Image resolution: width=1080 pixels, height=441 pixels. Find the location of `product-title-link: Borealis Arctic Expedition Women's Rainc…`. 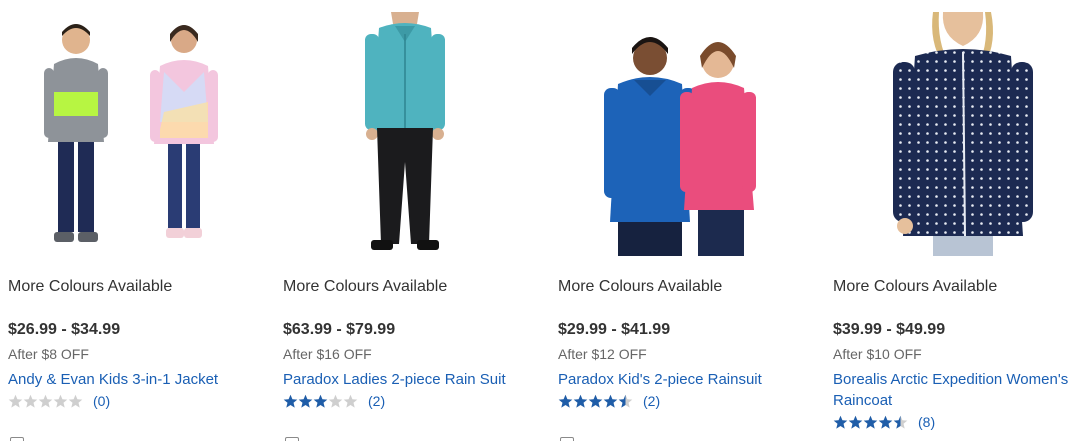

product-title-link: Borealis Arctic Expedition Women's Rainc… is located at coordinates (956, 390).